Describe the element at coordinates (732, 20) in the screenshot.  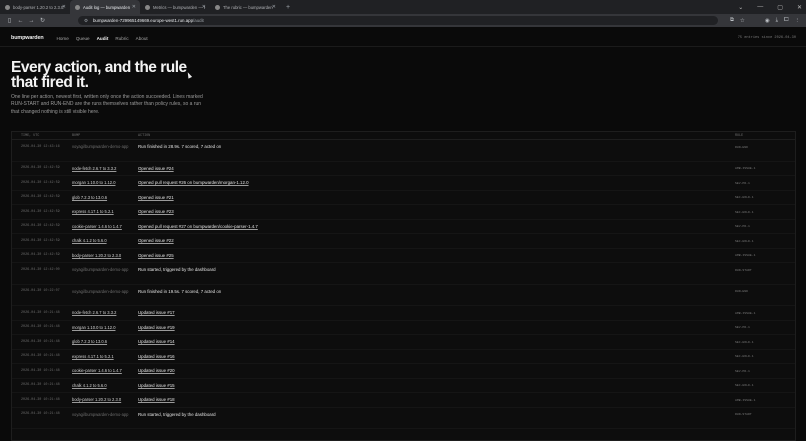
I see `translate-icon: ⧉` at that location.